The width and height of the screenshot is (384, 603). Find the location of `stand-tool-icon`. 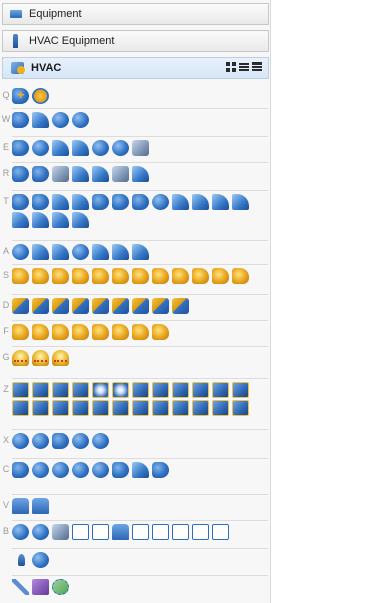

stand-tool-icon is located at coordinates (120, 532).